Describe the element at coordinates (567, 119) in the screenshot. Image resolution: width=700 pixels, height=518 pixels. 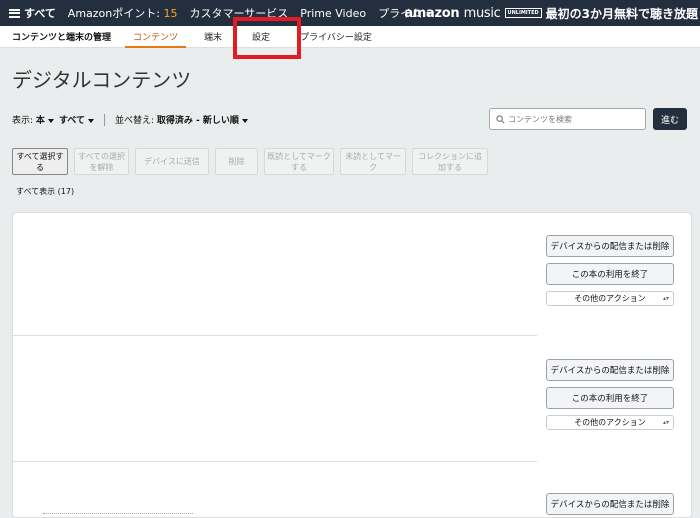
I see `search-input: コンテンツを検索` at that location.